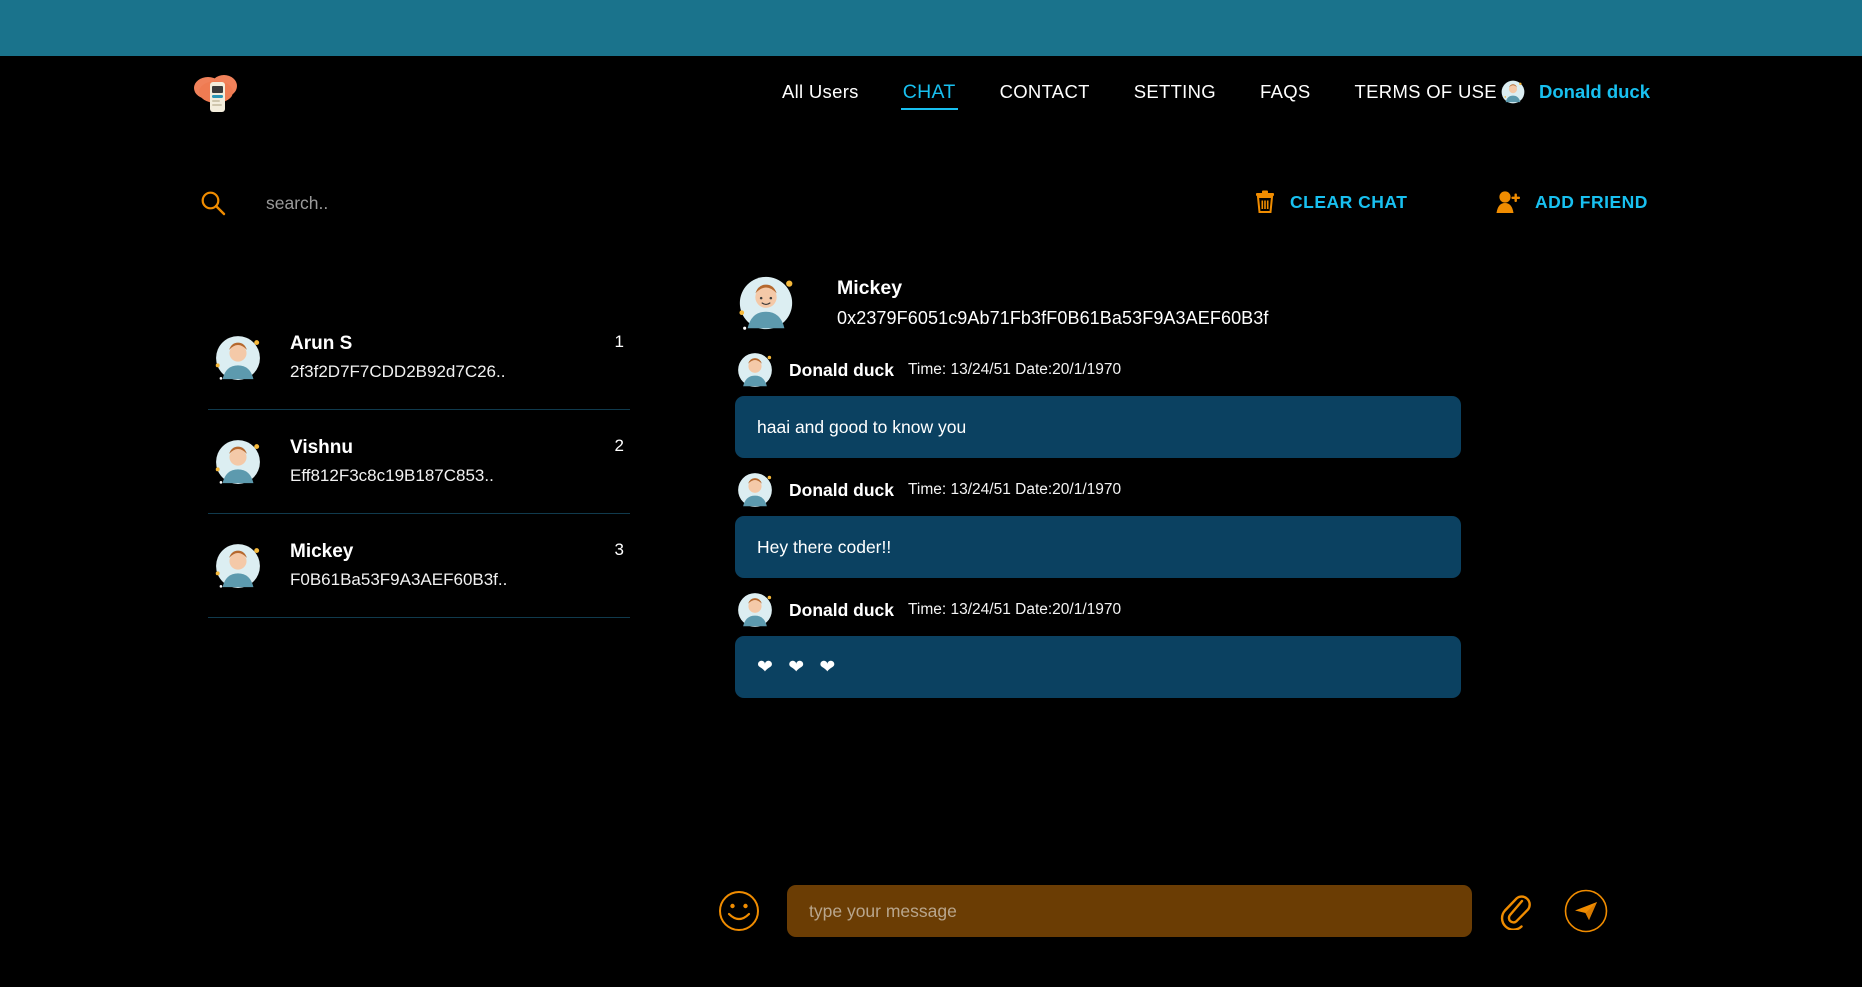  I want to click on profile-name: Donald duck, so click(1595, 91).